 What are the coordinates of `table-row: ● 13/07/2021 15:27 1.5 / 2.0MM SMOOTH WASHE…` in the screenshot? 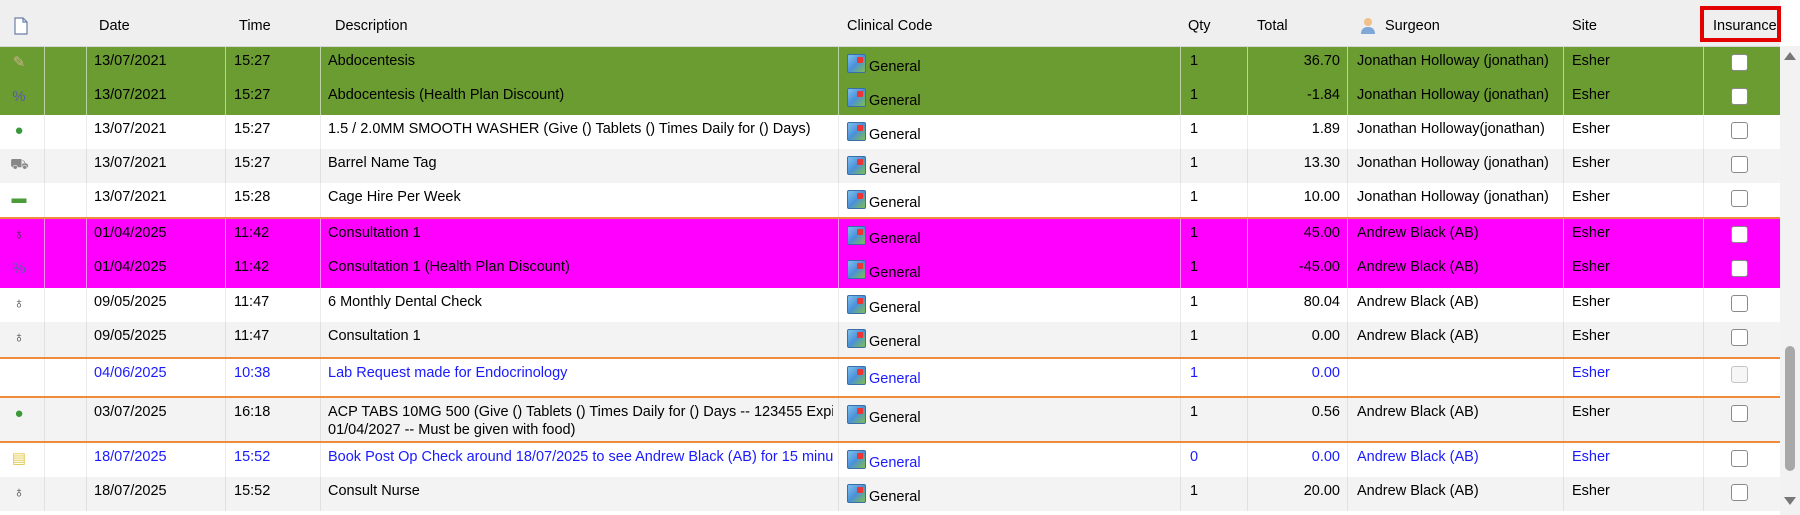 It's located at (890, 132).